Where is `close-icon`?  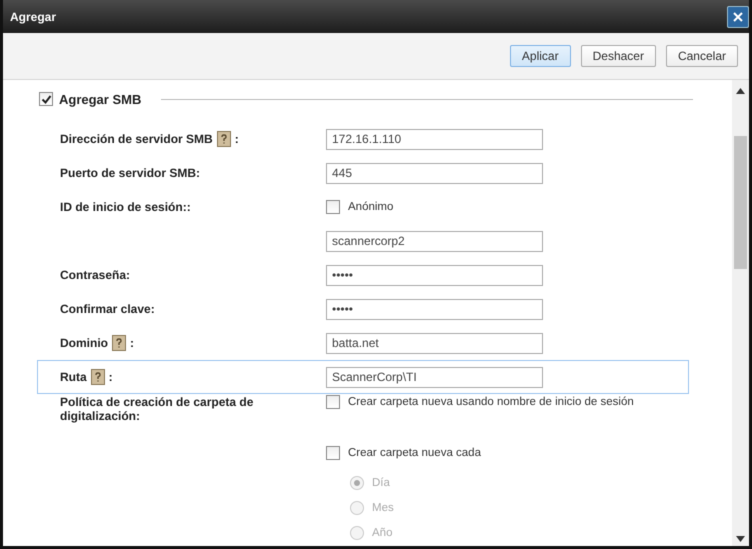 close-icon is located at coordinates (738, 17).